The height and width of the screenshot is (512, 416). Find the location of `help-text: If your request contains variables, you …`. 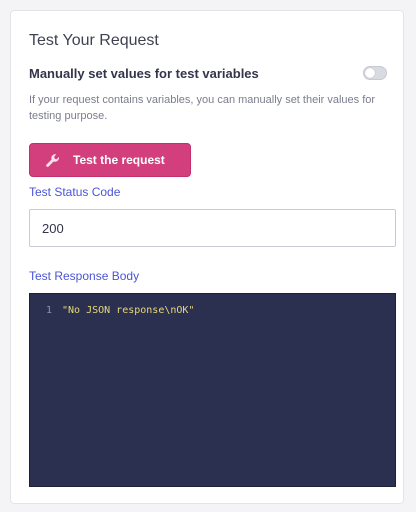

help-text: If your request contains variables, you … is located at coordinates (202, 108).